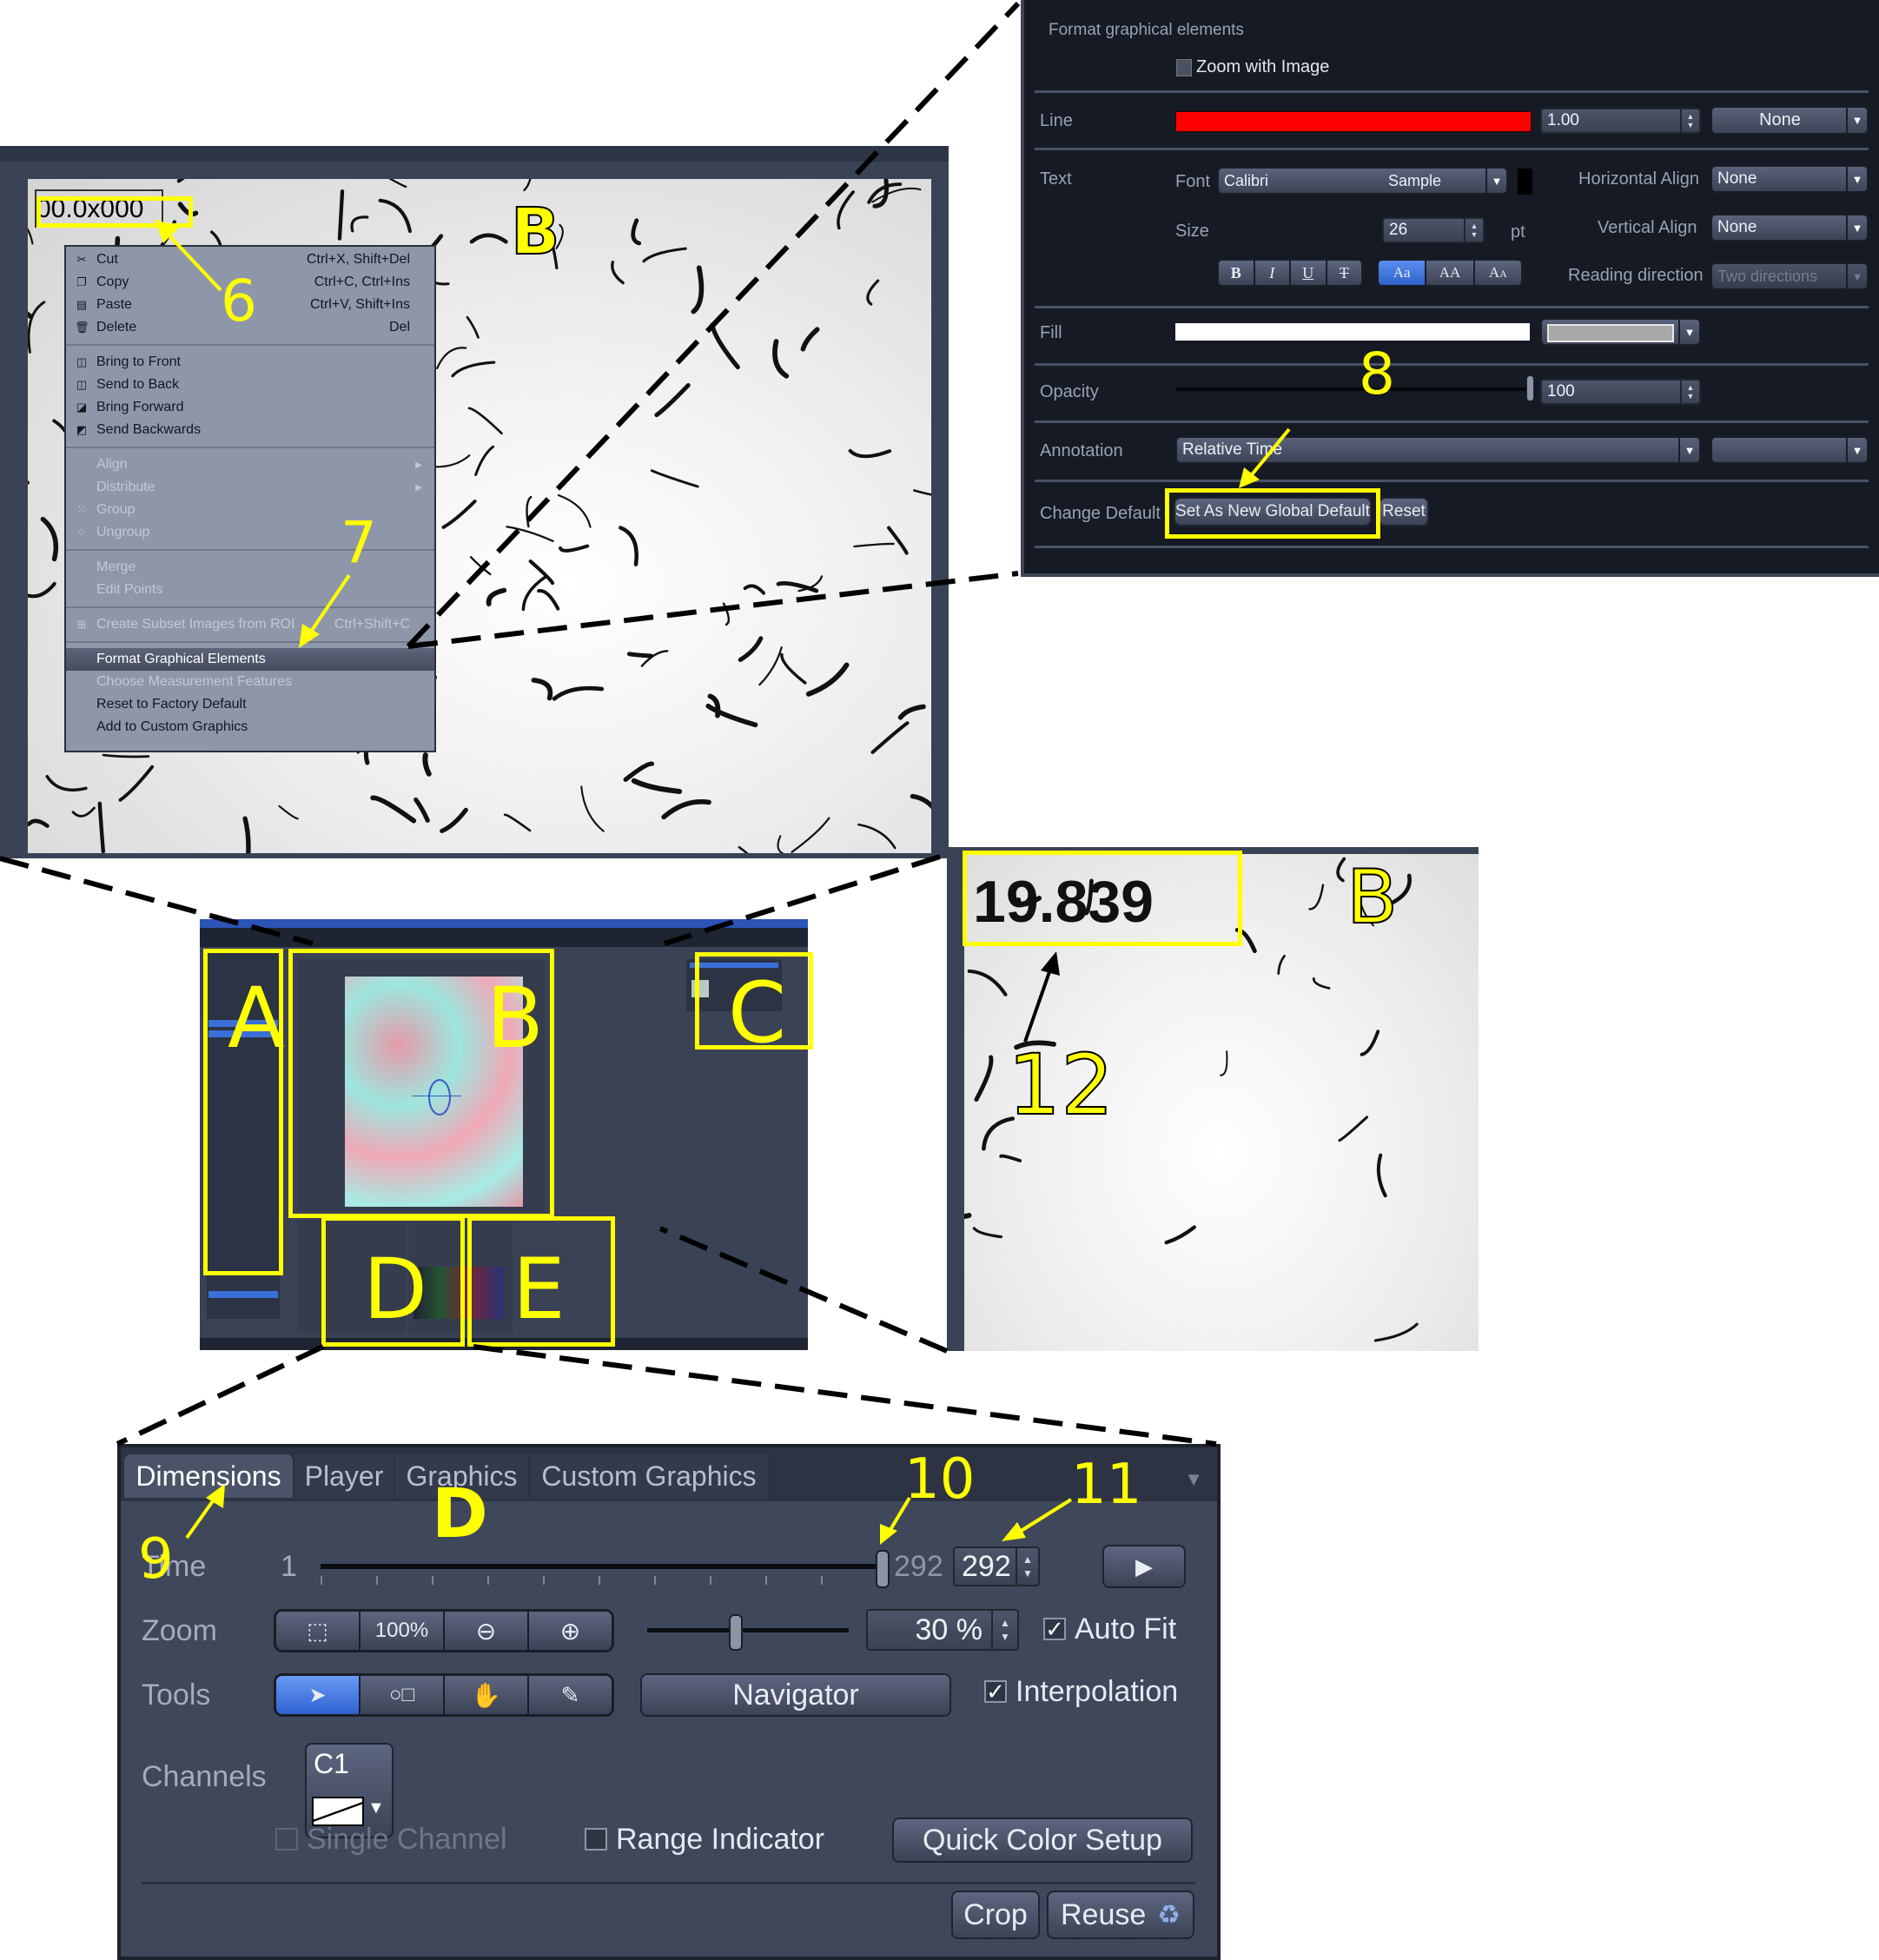  Describe the element at coordinates (250, 590) in the screenshot. I see `menu-item-edit-points: Edit Points` at that location.